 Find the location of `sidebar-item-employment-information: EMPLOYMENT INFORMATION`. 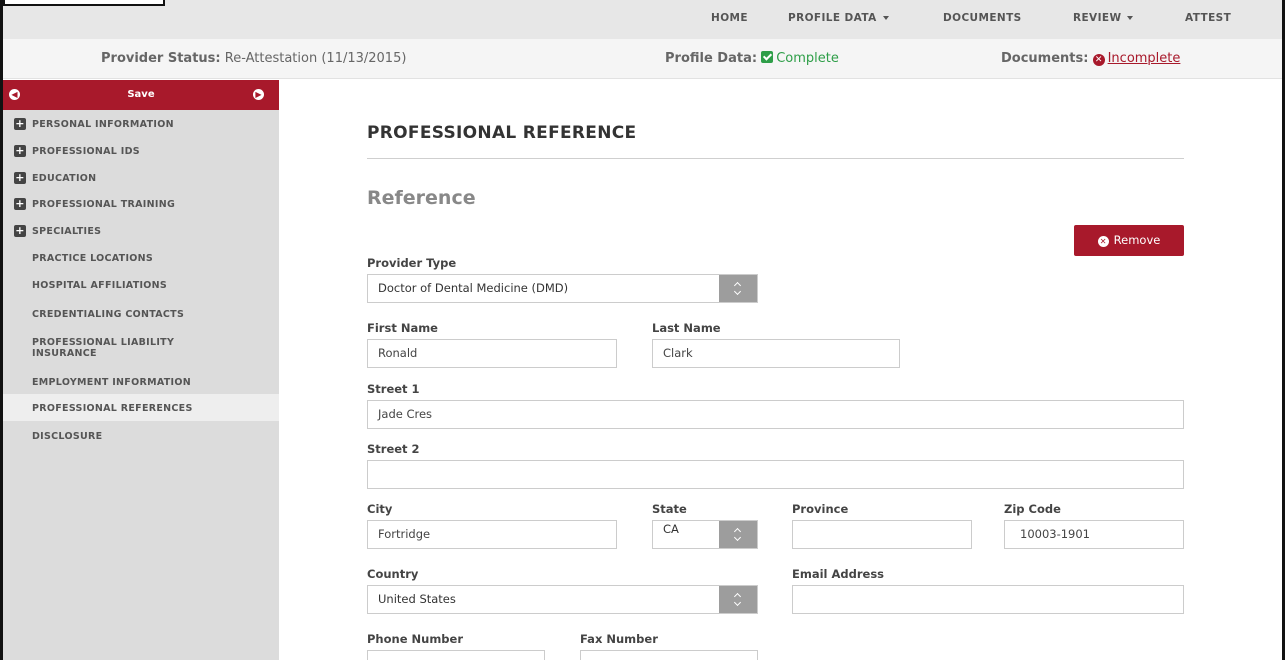

sidebar-item-employment-information: EMPLOYMENT INFORMATION is located at coordinates (141, 383).